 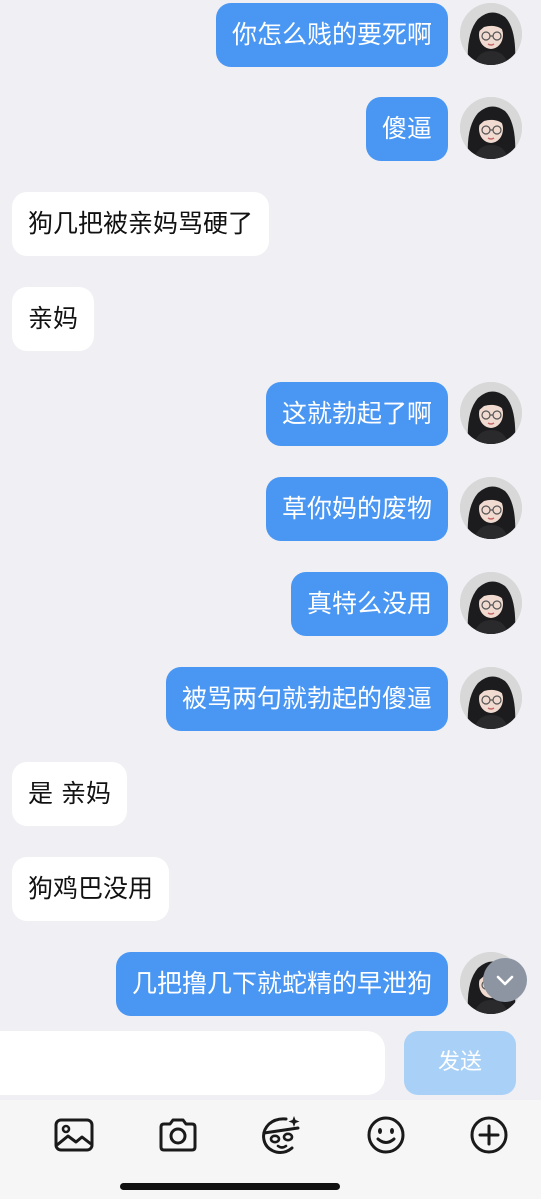 What do you see at coordinates (356, 509) in the screenshot?
I see `message-bubble-outgoing: 草你妈的废物` at bounding box center [356, 509].